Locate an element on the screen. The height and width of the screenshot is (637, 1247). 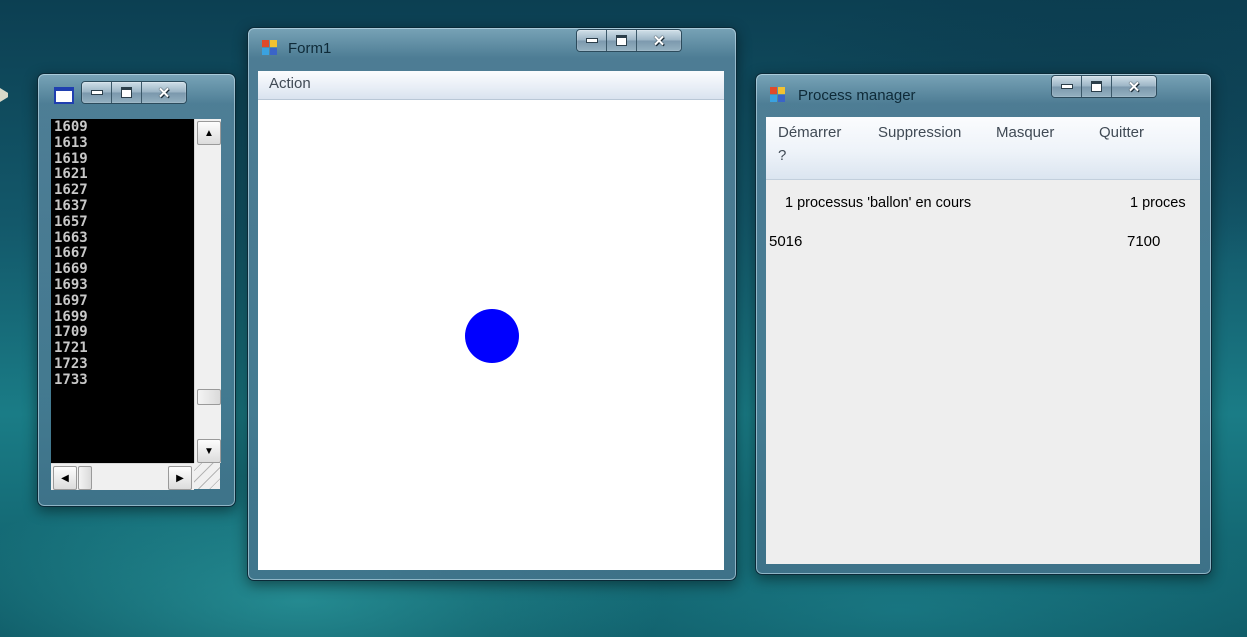
console-line: 1663 is located at coordinates (71, 237).